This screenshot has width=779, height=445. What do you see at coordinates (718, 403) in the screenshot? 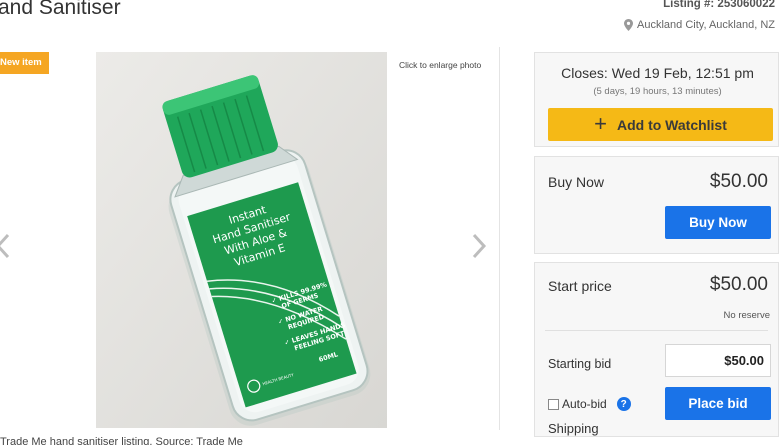
I see `place-bid-button: Place bid` at bounding box center [718, 403].